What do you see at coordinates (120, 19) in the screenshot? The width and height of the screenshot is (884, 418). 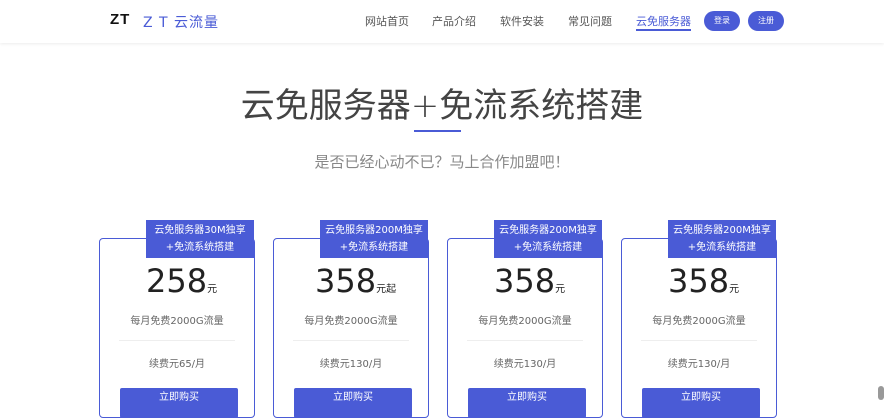 I see `logo-mark: ZT` at bounding box center [120, 19].